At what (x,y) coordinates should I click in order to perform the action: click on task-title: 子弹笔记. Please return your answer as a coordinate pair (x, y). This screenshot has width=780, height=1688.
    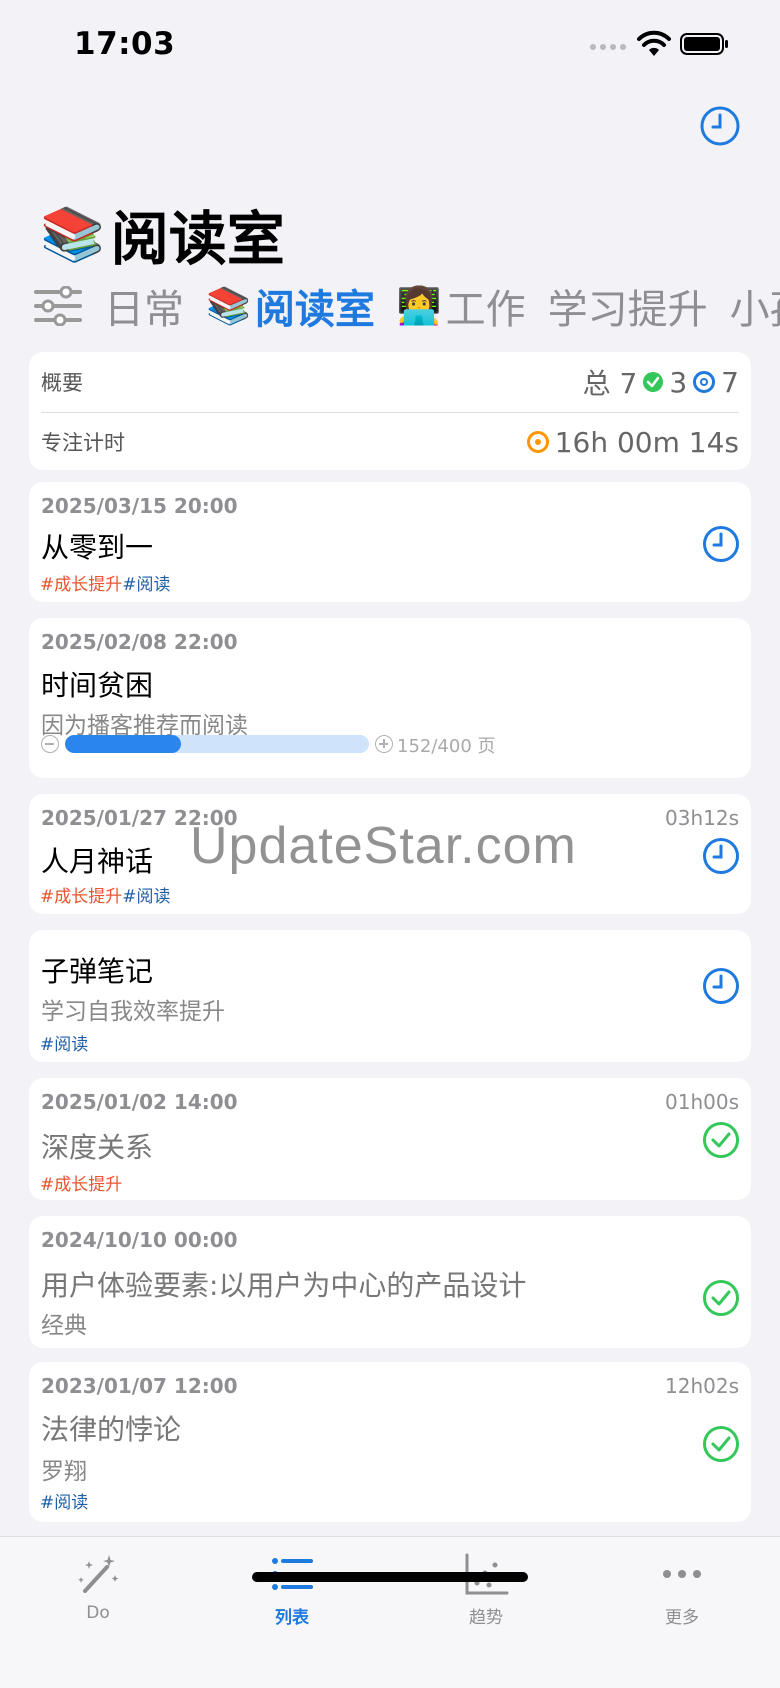
    Looking at the image, I should click on (97, 971).